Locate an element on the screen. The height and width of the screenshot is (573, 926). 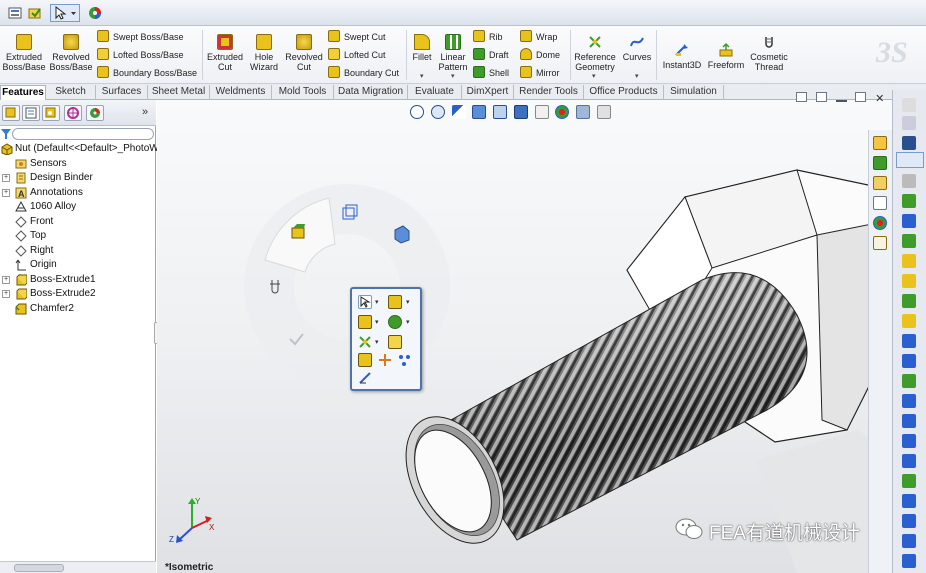
properties-icon is located at coordinates (15, 13).